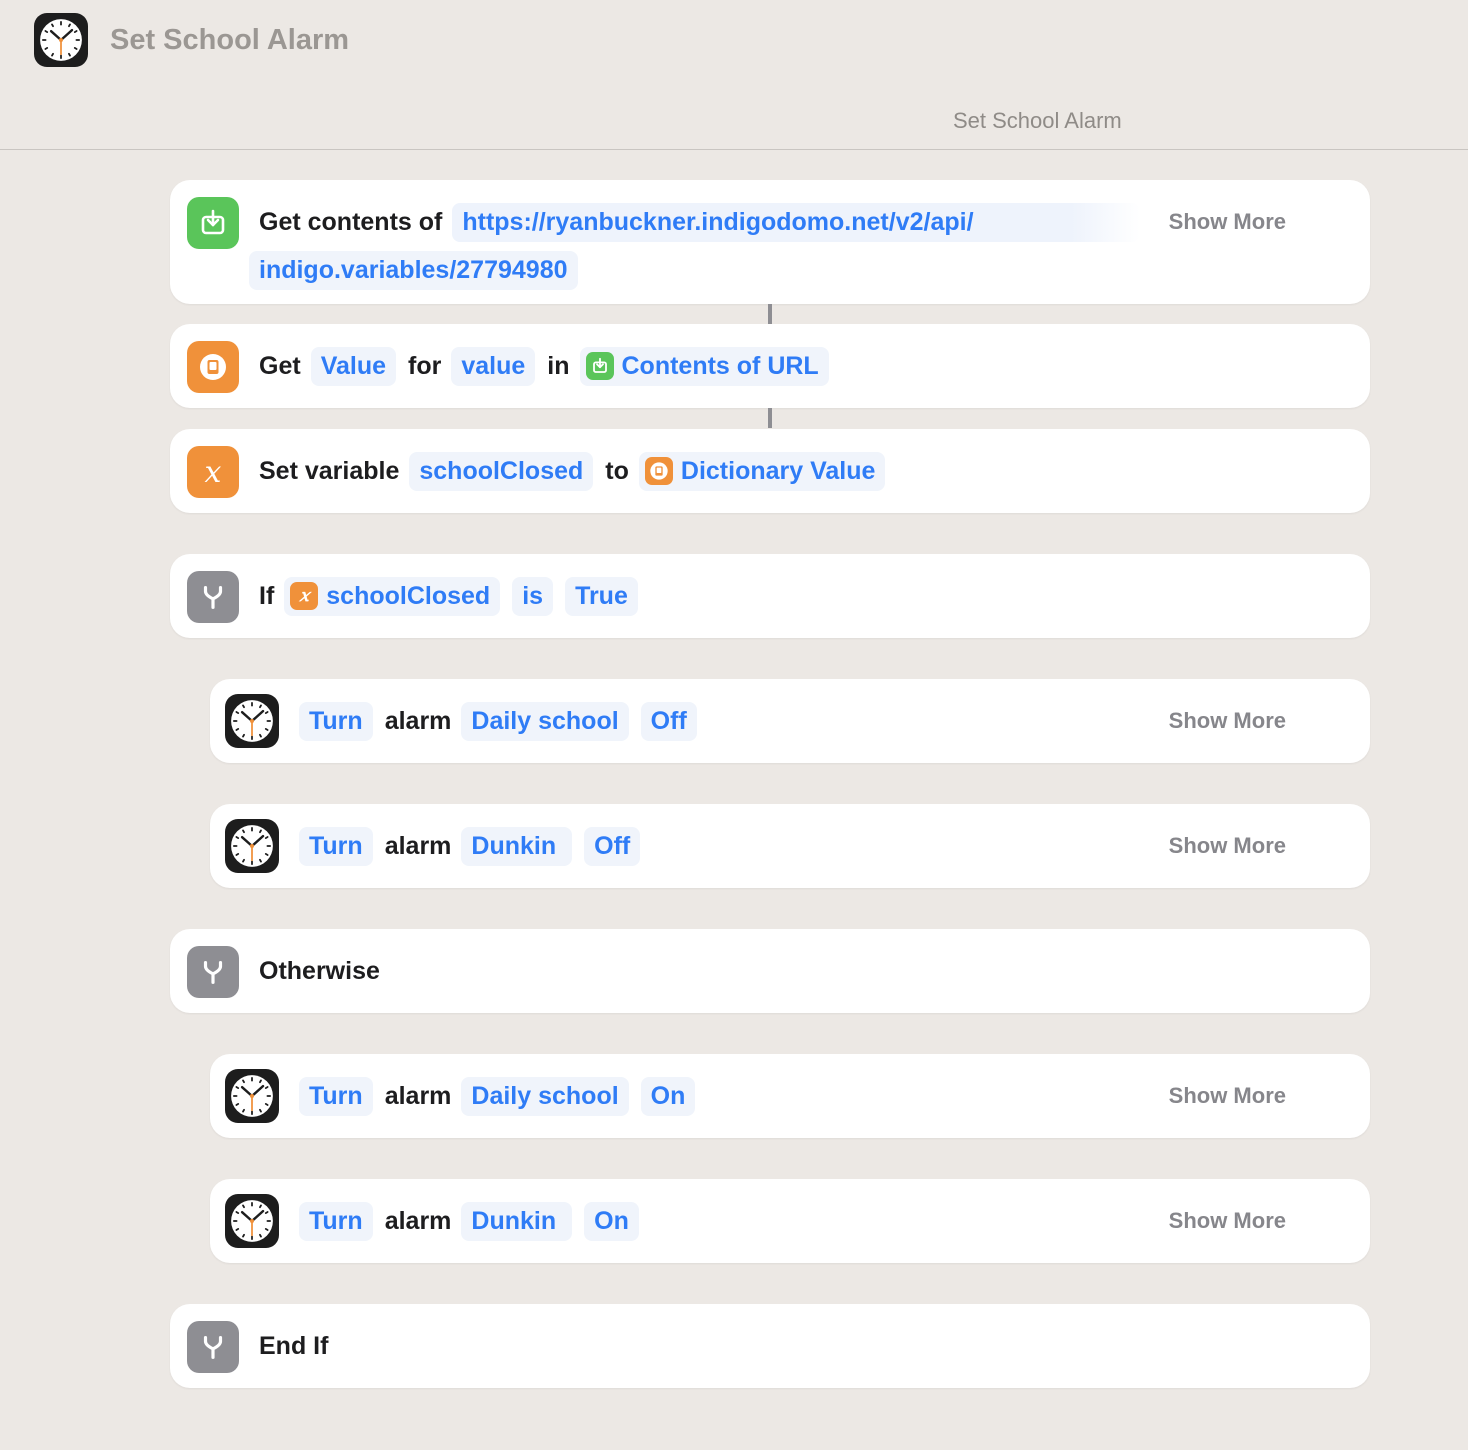 The width and height of the screenshot is (1468, 1450). Describe the element at coordinates (267, 595) in the screenshot. I see `if-label: If` at that location.